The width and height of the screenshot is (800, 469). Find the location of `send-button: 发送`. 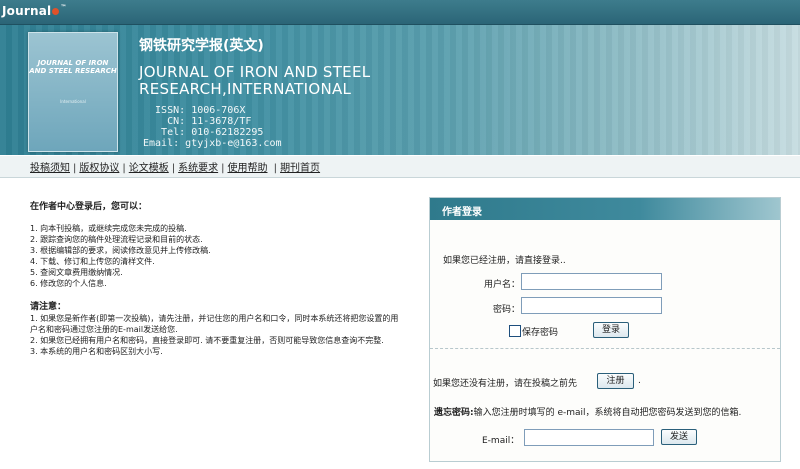

send-button: 发送 is located at coordinates (679, 437).